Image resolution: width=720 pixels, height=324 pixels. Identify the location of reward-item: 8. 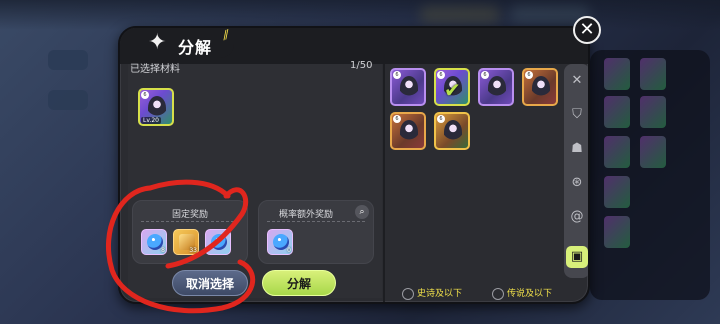
(154, 242).